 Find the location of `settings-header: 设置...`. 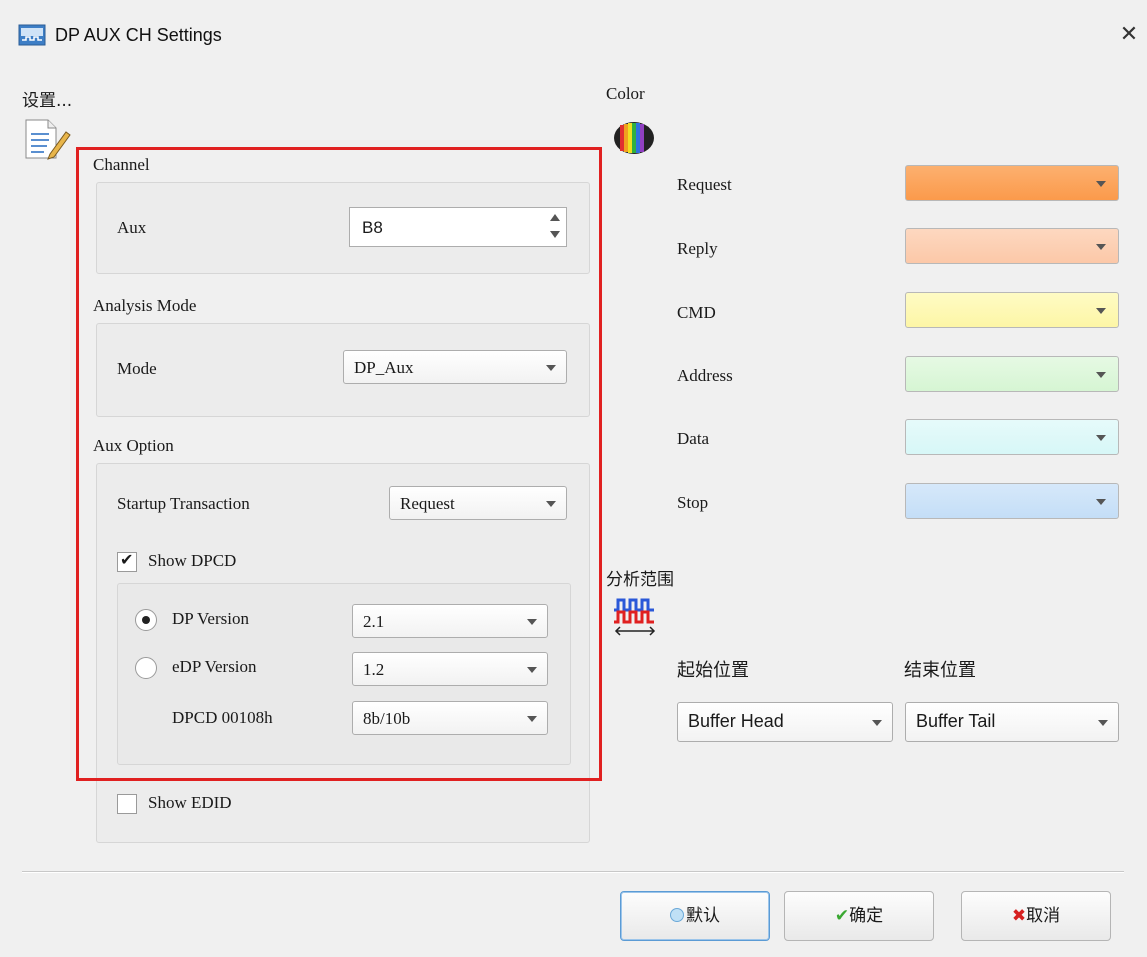

settings-header: 设置... is located at coordinates (47, 101).